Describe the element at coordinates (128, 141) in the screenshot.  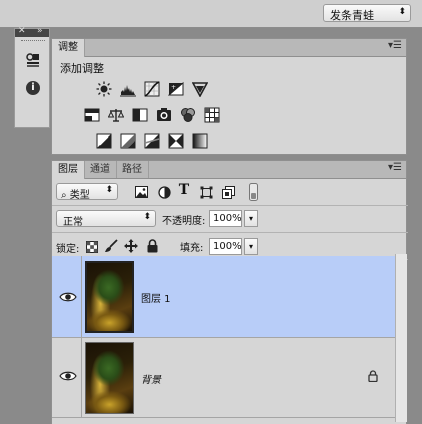
I see `posterize-icon` at that location.